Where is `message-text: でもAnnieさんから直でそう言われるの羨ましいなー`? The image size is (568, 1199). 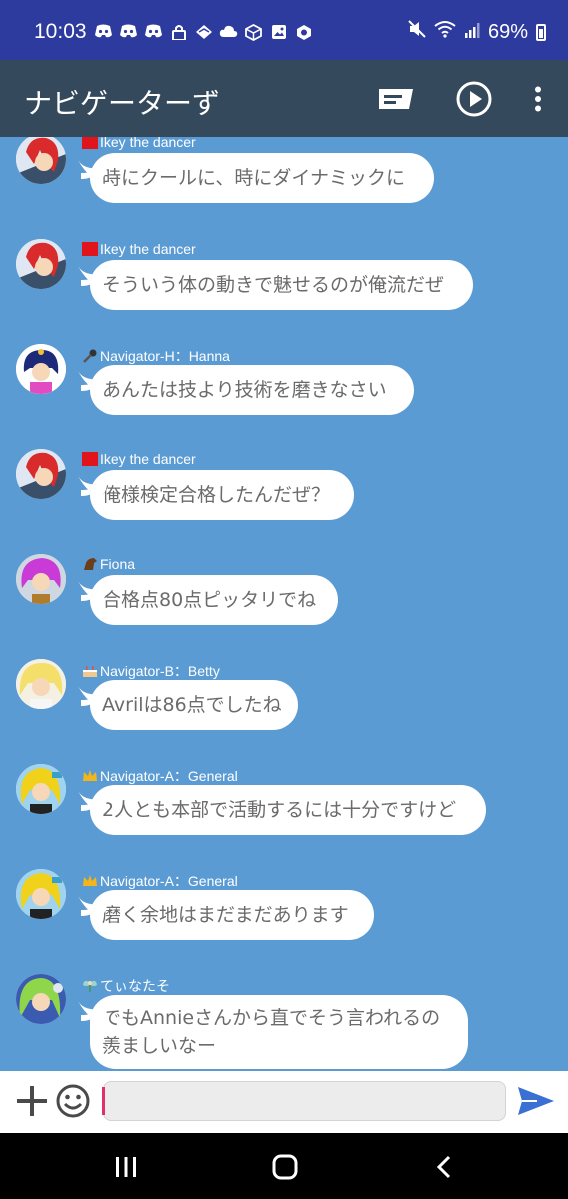 message-text: でもAnnieさんから直でそう言われるの羨ましいなー is located at coordinates (271, 1032).